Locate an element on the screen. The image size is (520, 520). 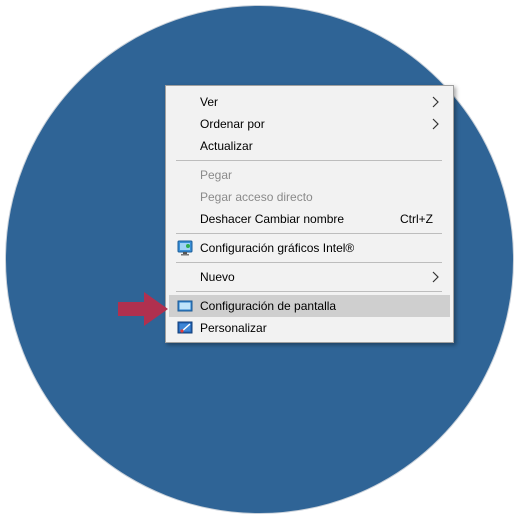
menu-item-nuevo: Nuevo is located at coordinates (309, 277).